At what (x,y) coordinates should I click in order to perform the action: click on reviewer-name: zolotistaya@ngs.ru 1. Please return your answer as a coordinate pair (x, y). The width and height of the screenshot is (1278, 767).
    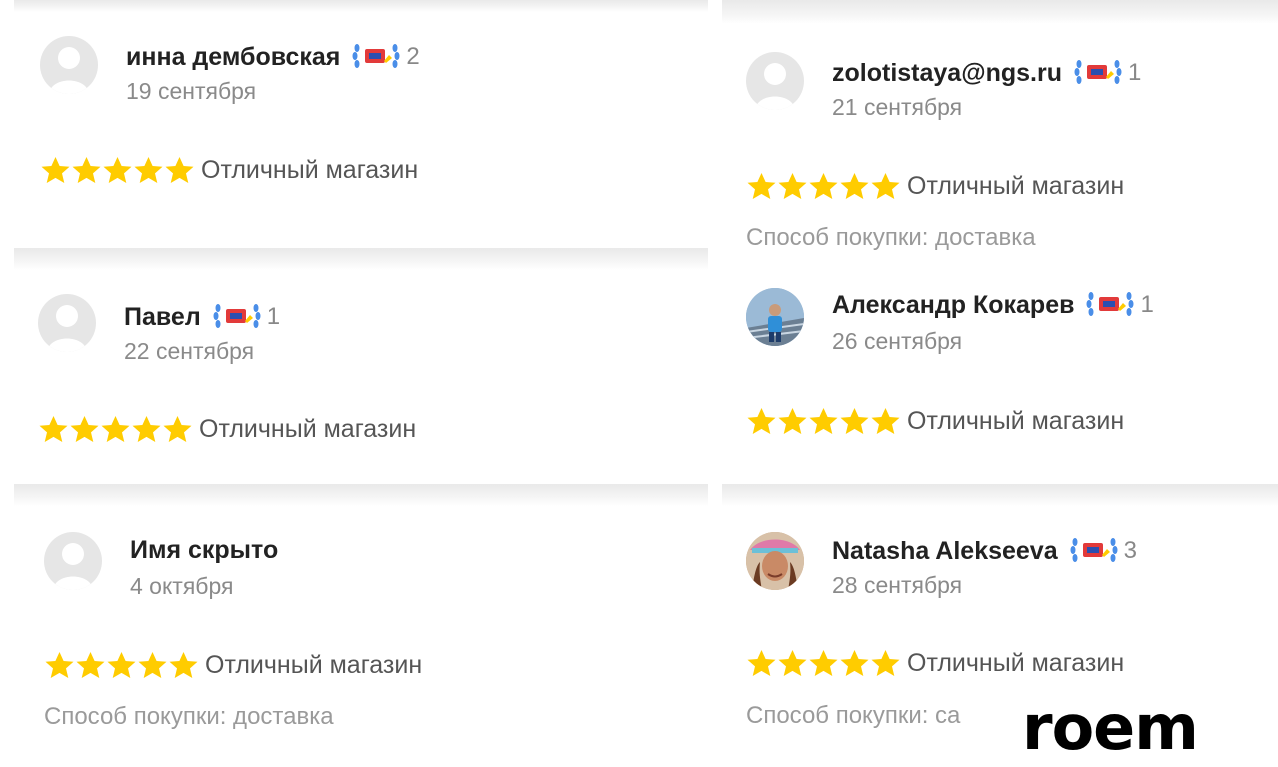
    Looking at the image, I should click on (986, 73).